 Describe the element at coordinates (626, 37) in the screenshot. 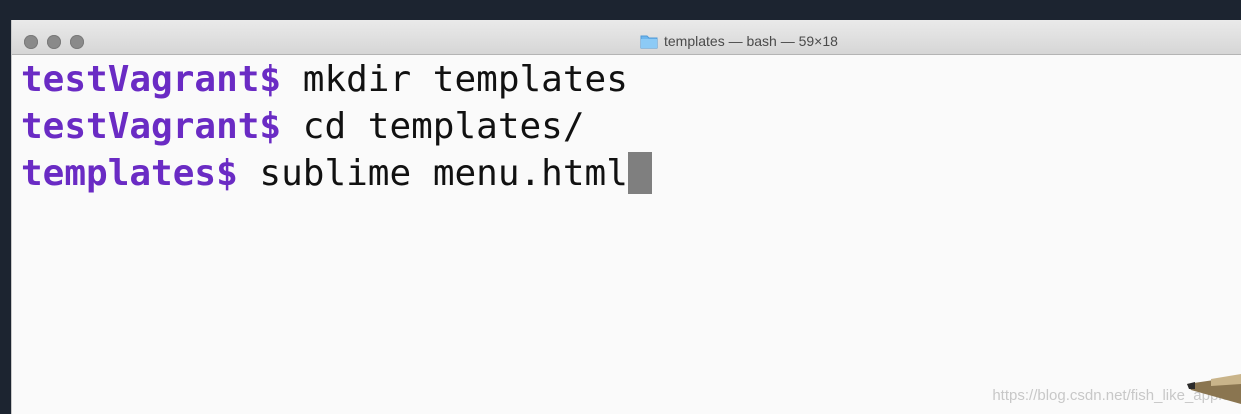

I see `title-bar: templates — bash — 59×18` at that location.